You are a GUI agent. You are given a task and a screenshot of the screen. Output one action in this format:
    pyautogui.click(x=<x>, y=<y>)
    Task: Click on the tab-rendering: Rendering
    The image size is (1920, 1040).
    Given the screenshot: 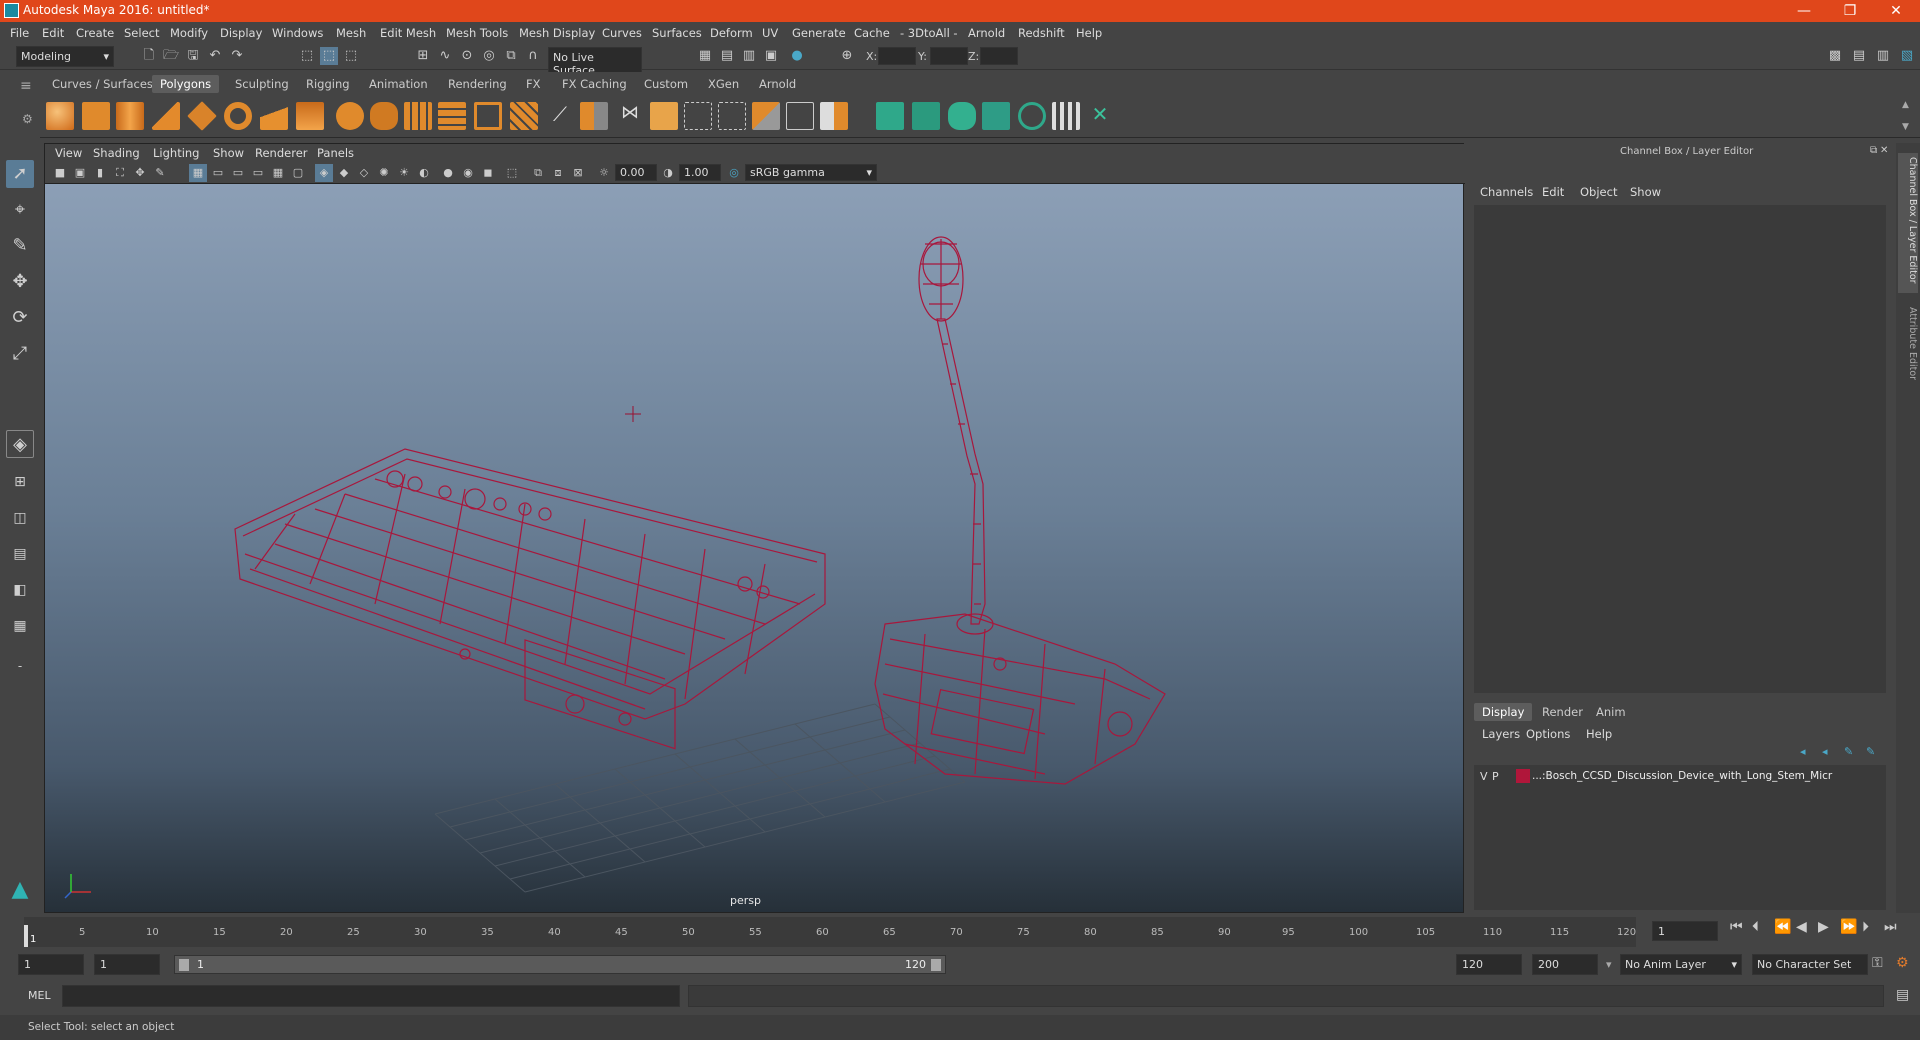 What is the action you would take?
    pyautogui.click(x=477, y=84)
    